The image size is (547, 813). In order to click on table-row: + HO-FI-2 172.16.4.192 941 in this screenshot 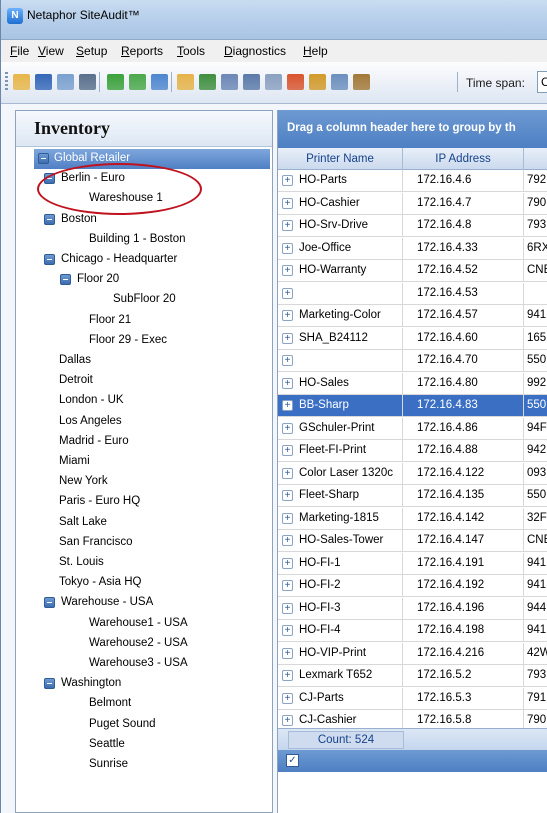, I will do `click(412, 586)`.